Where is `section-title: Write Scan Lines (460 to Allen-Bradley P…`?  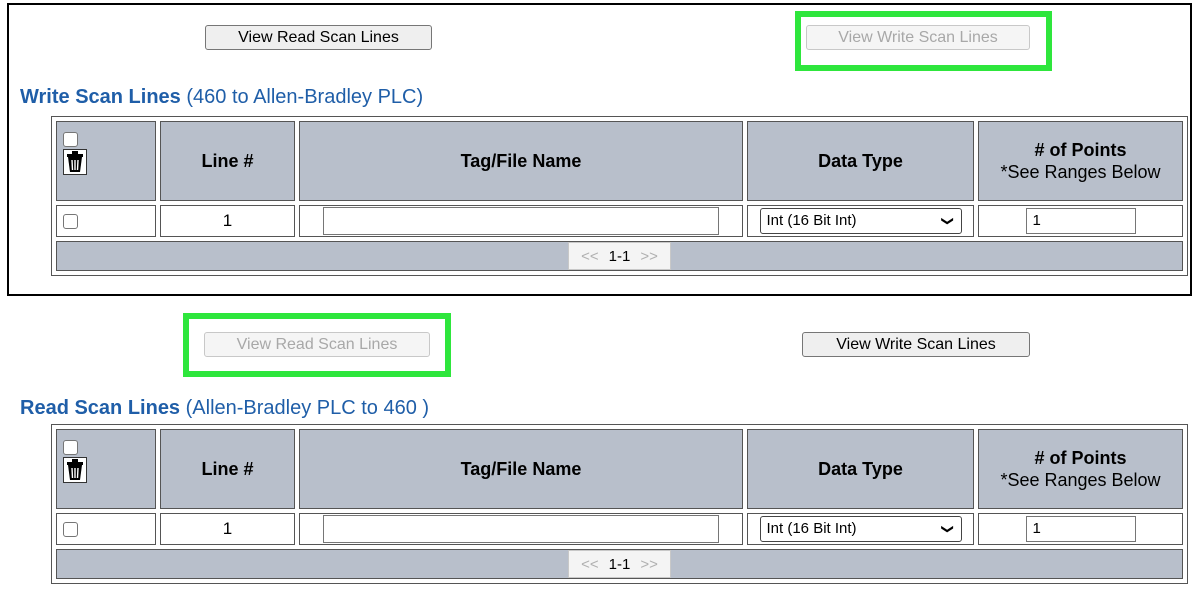
section-title: Write Scan Lines (460 to Allen-Bradley P… is located at coordinates (221, 97).